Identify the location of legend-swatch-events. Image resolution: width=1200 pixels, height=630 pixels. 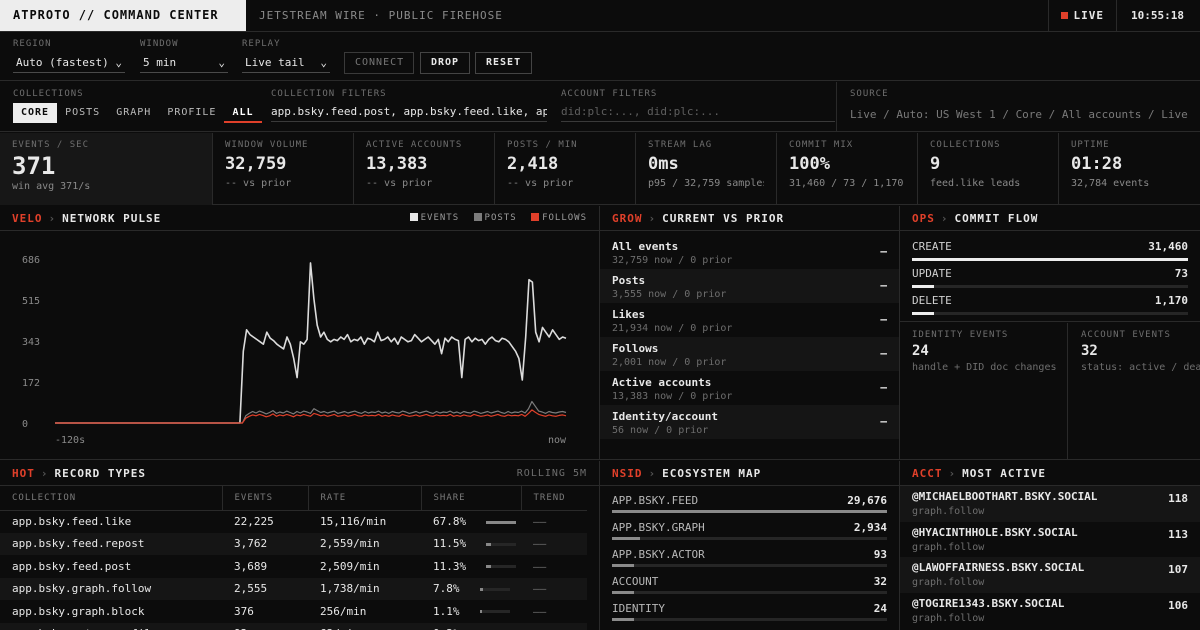
(413, 217).